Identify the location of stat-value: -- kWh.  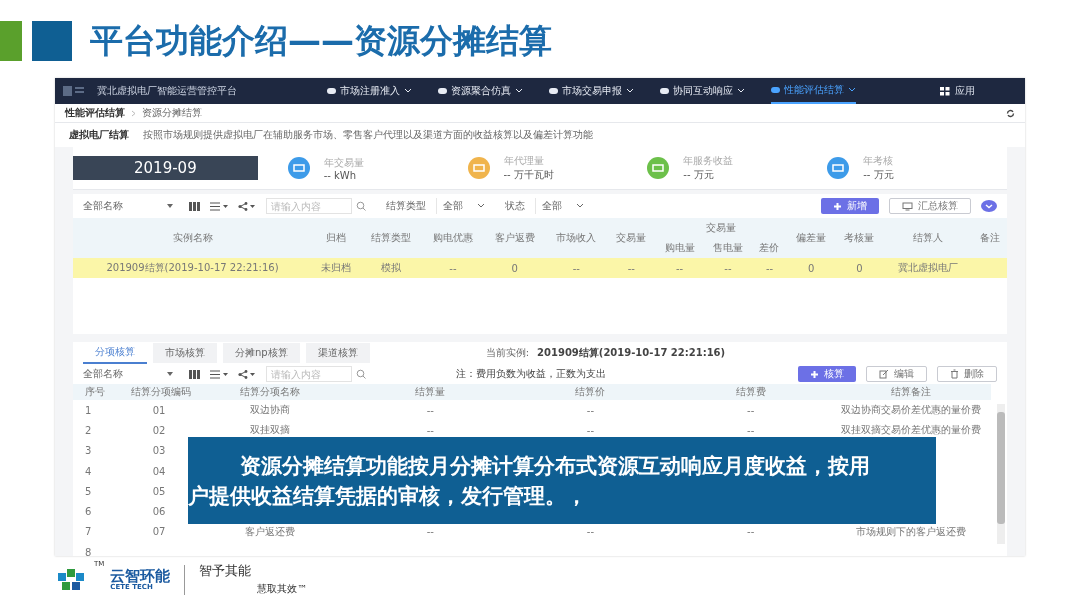
(340, 175).